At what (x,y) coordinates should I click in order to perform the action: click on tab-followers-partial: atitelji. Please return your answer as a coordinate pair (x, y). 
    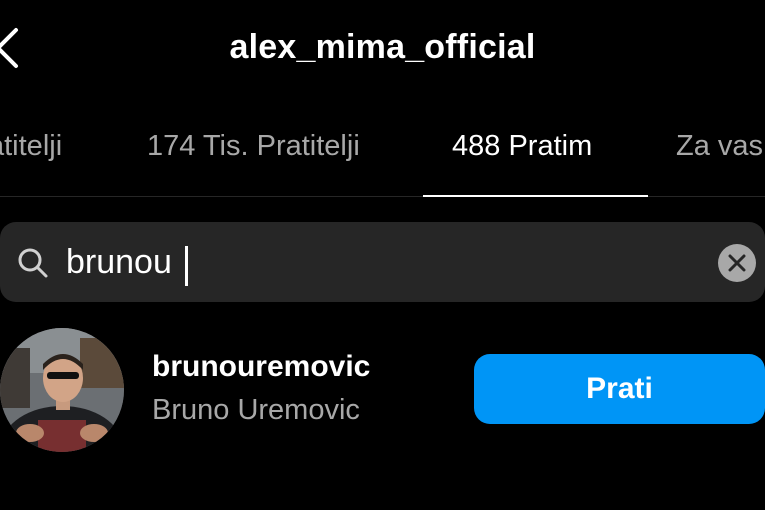
    Looking at the image, I should click on (31, 146).